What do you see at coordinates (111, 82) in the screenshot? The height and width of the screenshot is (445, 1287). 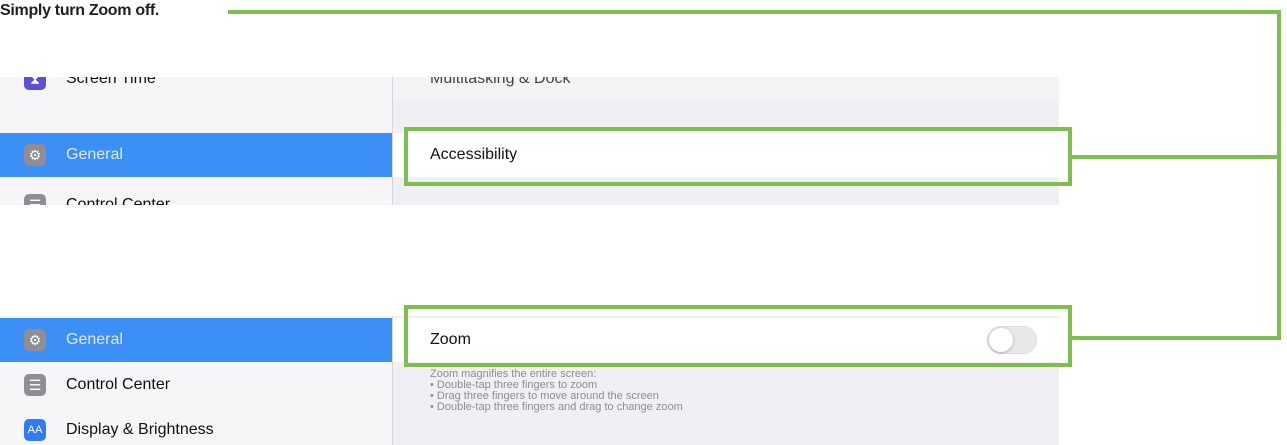 I see `sidebar-item-label: Screen Time` at bounding box center [111, 82].